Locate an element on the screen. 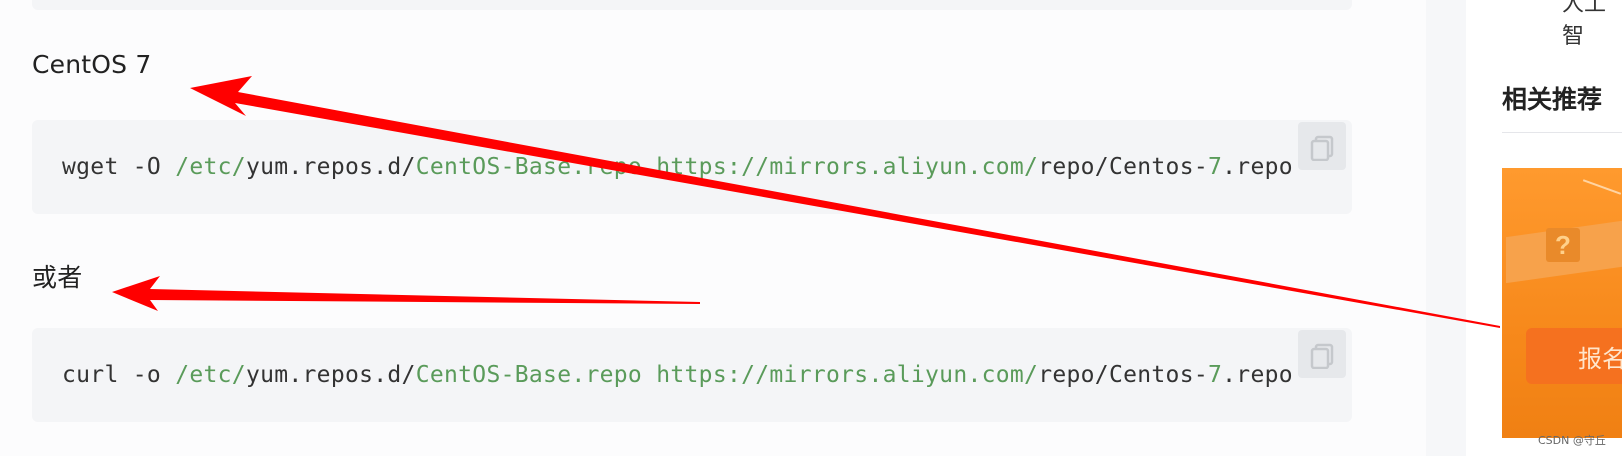 This screenshot has width=1622, height=456. sidebar: 人工智 相关推荐 ? 报名 is located at coordinates (1544, 228).